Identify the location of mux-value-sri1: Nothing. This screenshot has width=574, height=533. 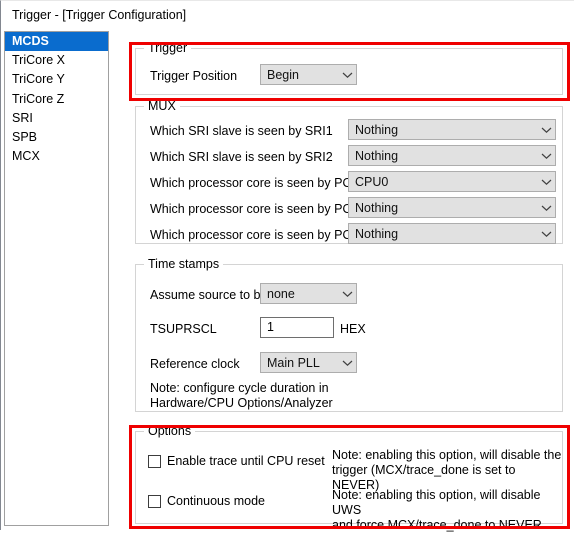
(377, 129).